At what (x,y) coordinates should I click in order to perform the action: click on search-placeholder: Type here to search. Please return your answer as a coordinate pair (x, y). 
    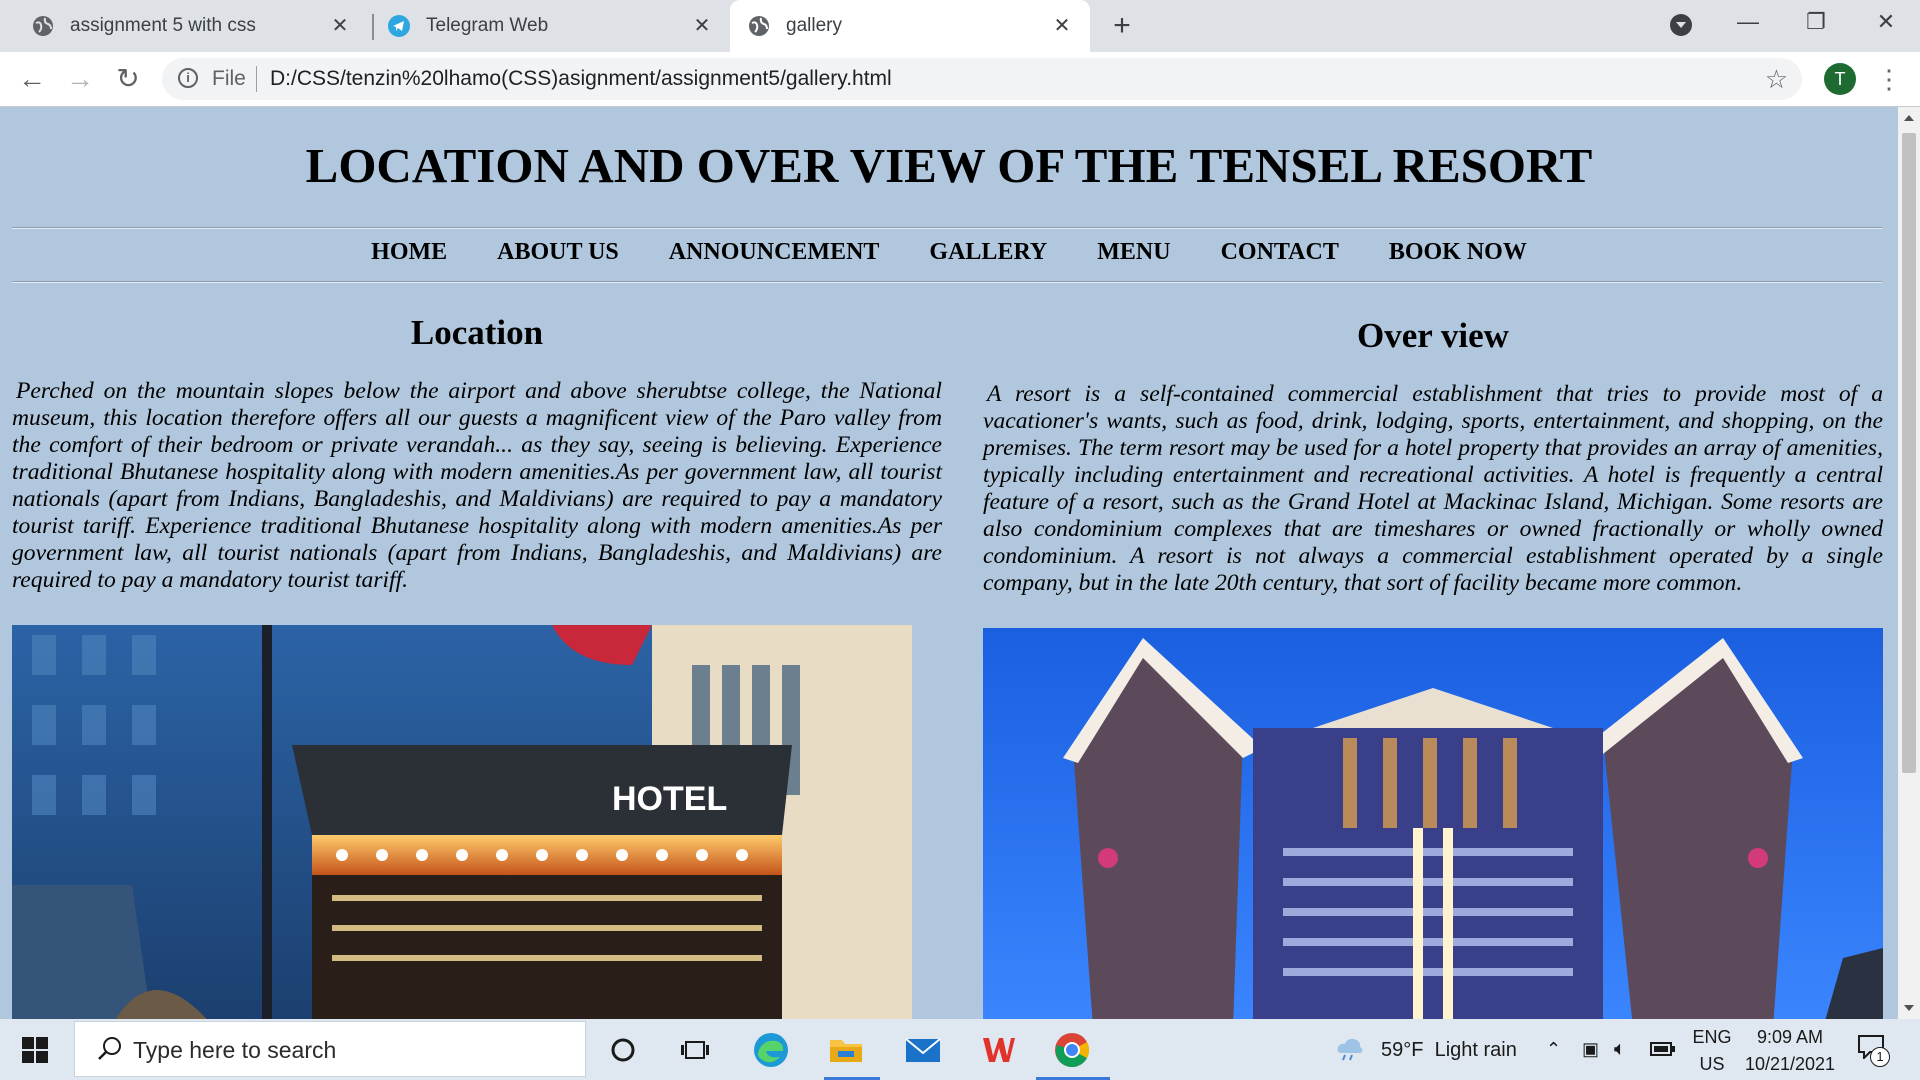
    Looking at the image, I should click on (235, 1050).